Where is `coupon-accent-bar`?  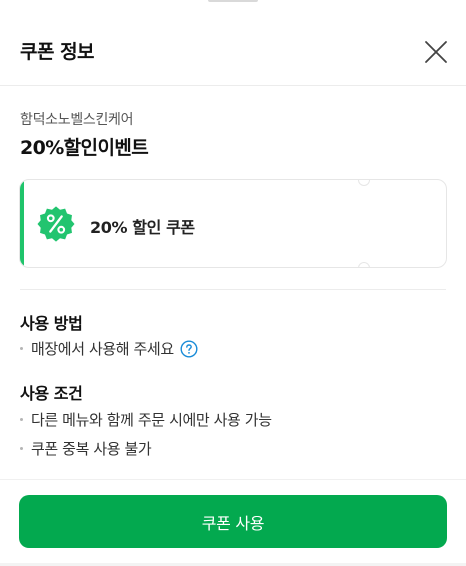
coupon-accent-bar is located at coordinates (22, 223).